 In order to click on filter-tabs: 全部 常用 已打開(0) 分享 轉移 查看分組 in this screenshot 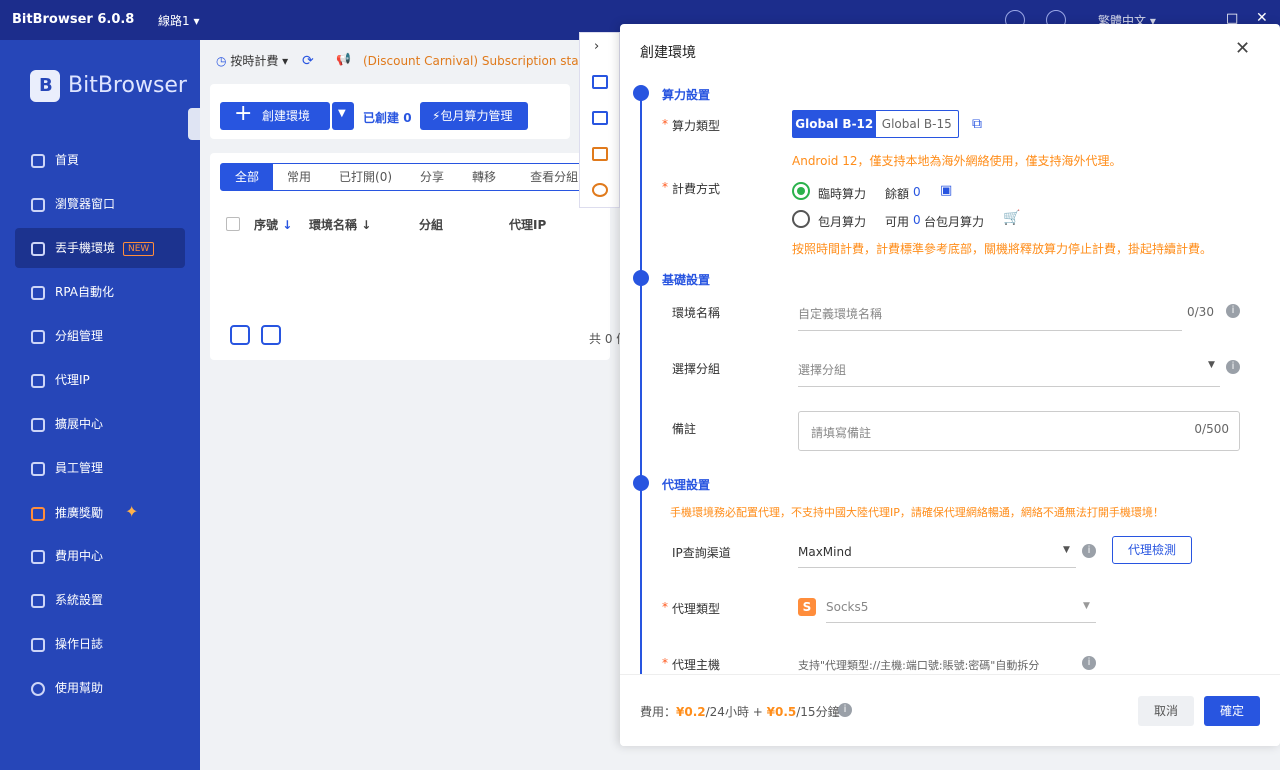, I will do `click(410, 177)`.